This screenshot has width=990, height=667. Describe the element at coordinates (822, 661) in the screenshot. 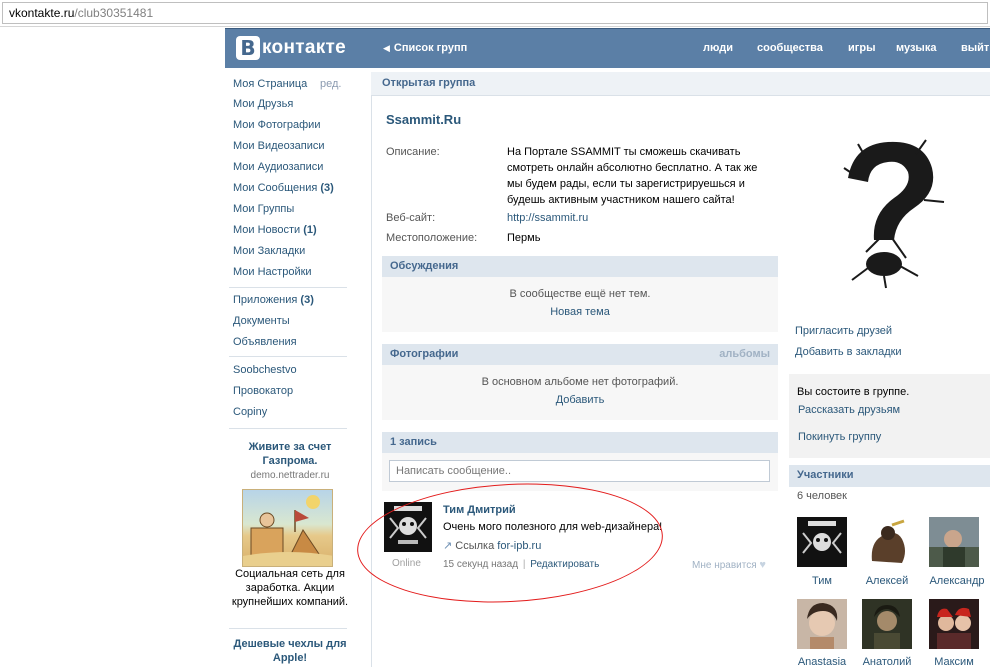

I see `member-name: Anastasia` at that location.